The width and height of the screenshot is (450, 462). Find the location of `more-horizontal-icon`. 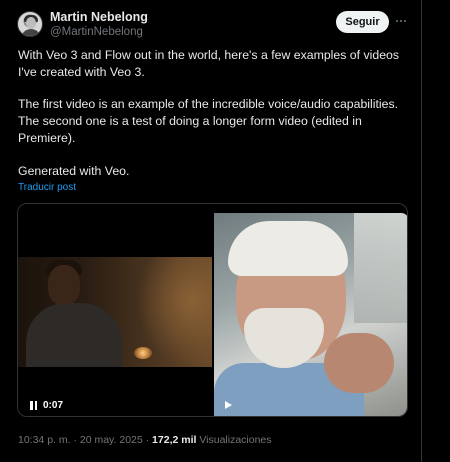

more-horizontal-icon is located at coordinates (403, 21).